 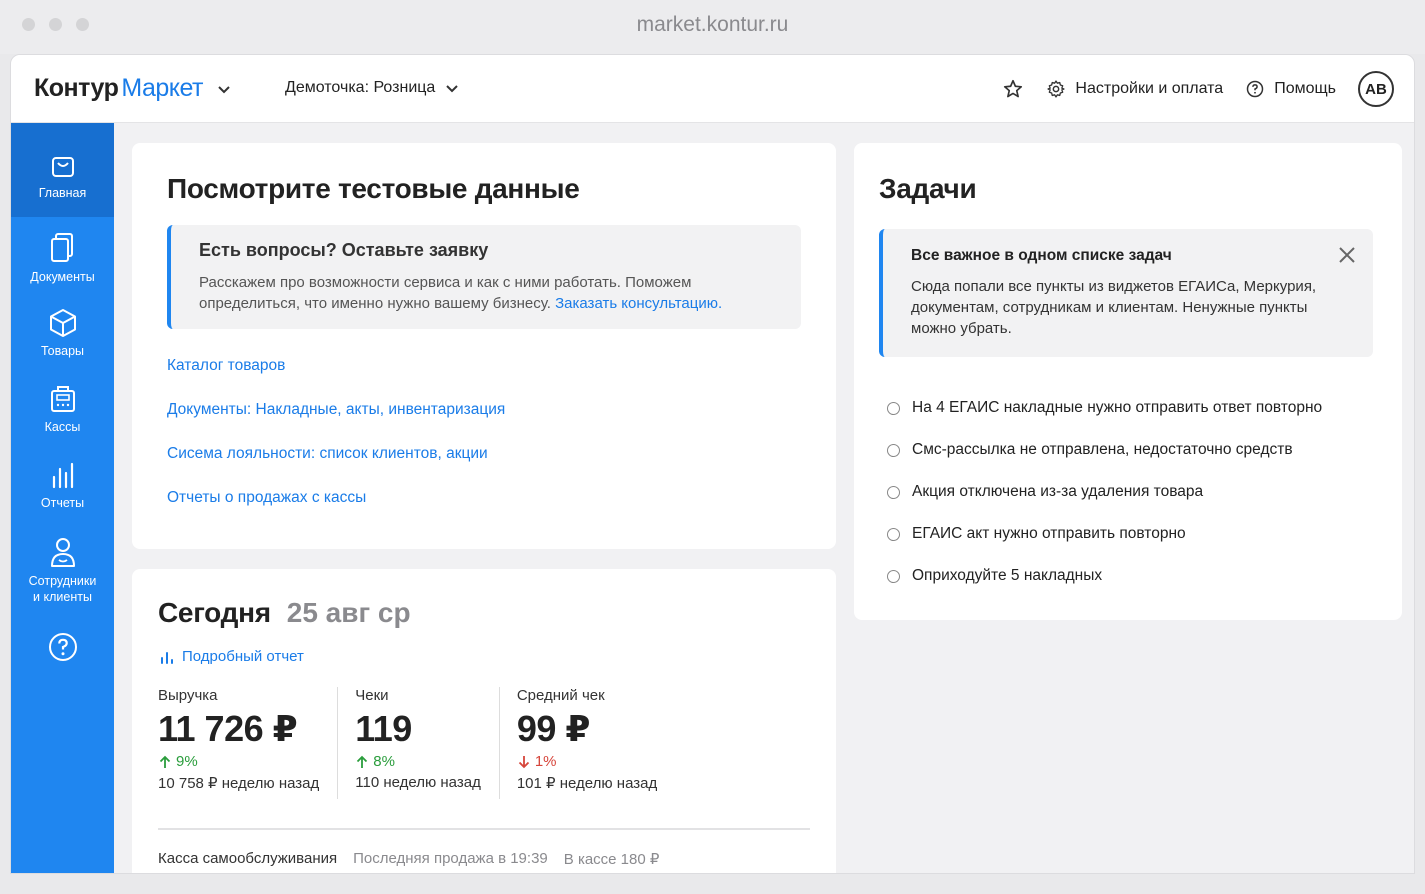 What do you see at coordinates (239, 783) in the screenshot?
I see `metric-previous: 10 758 ₽ неделю назад` at bounding box center [239, 783].